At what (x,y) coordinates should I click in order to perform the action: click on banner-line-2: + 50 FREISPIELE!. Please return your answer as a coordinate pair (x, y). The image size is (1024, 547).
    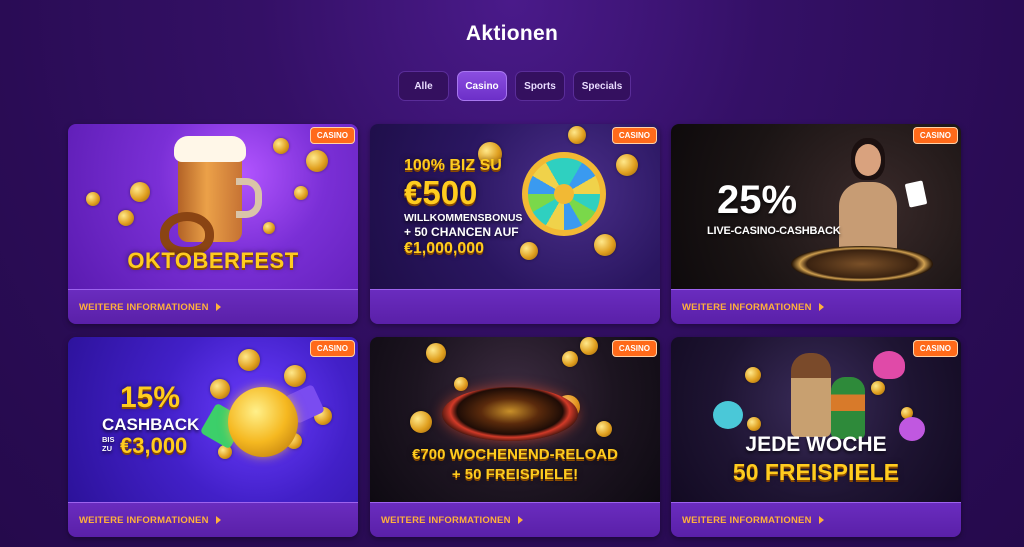
    Looking at the image, I should click on (515, 474).